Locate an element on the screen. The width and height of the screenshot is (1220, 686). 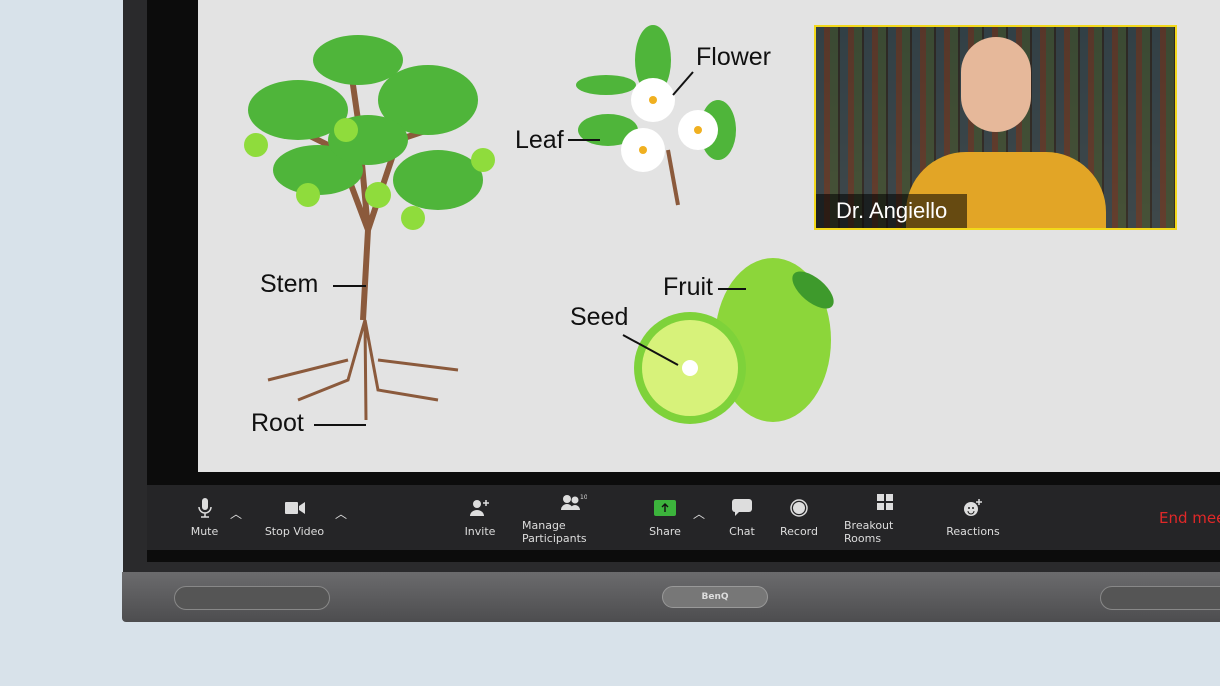
reactions-button: Reactions is located at coordinates (973, 517).